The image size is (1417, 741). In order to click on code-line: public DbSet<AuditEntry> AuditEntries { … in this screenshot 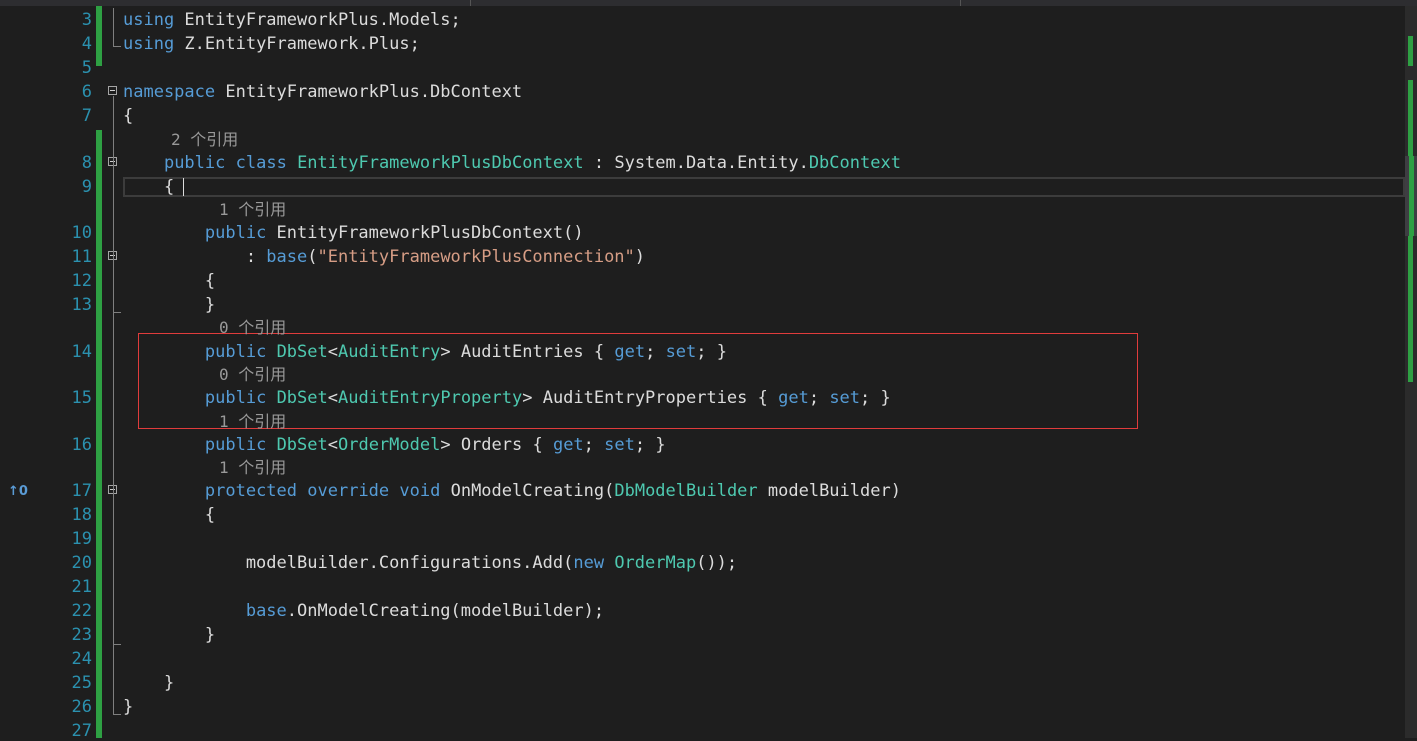, I will do `click(425, 352)`.